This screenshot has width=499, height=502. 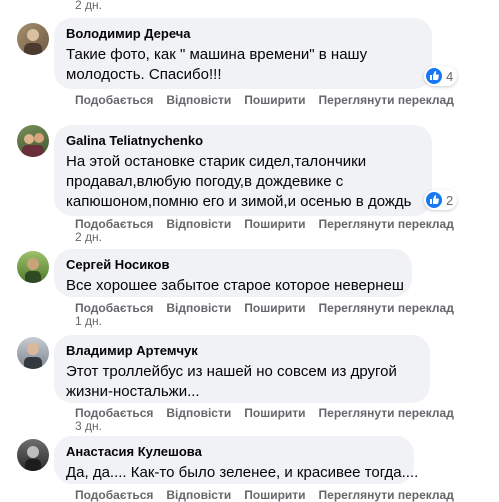 What do you see at coordinates (243, 141) in the screenshot?
I see `comment-author: Galina Teliatnychenko` at bounding box center [243, 141].